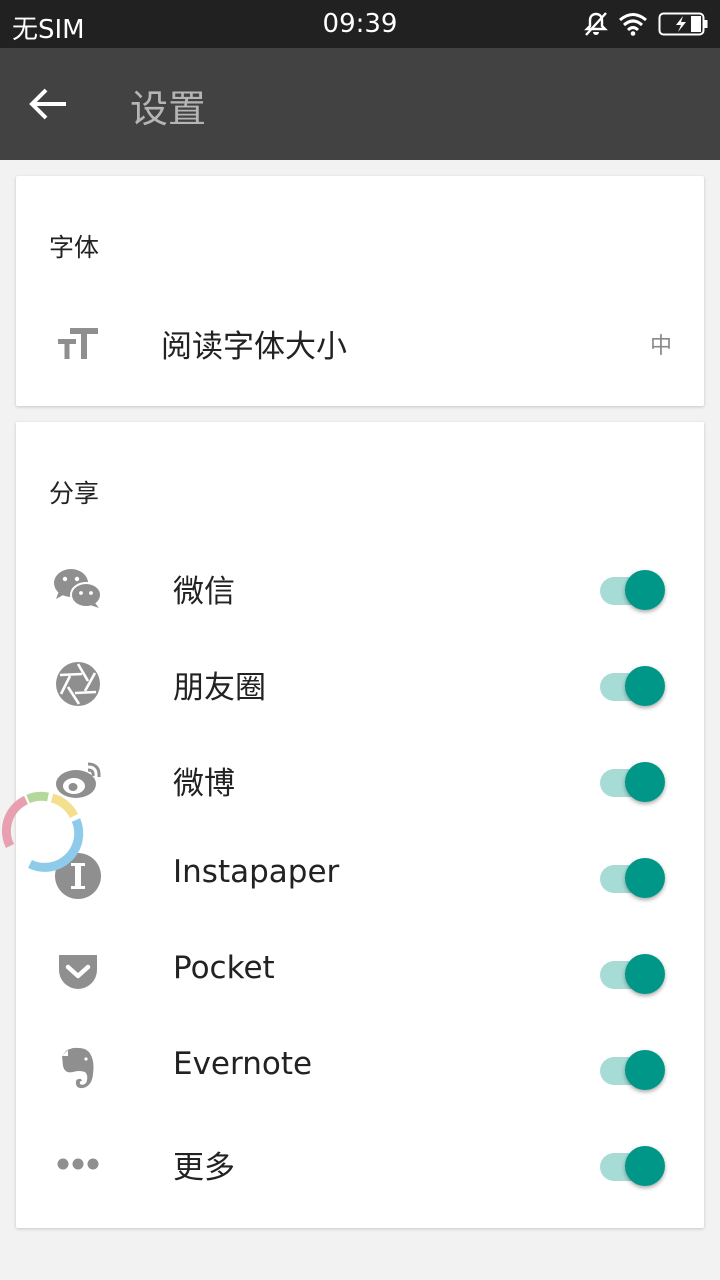  I want to click on share-item-evernote: Evernote, so click(360, 1068).